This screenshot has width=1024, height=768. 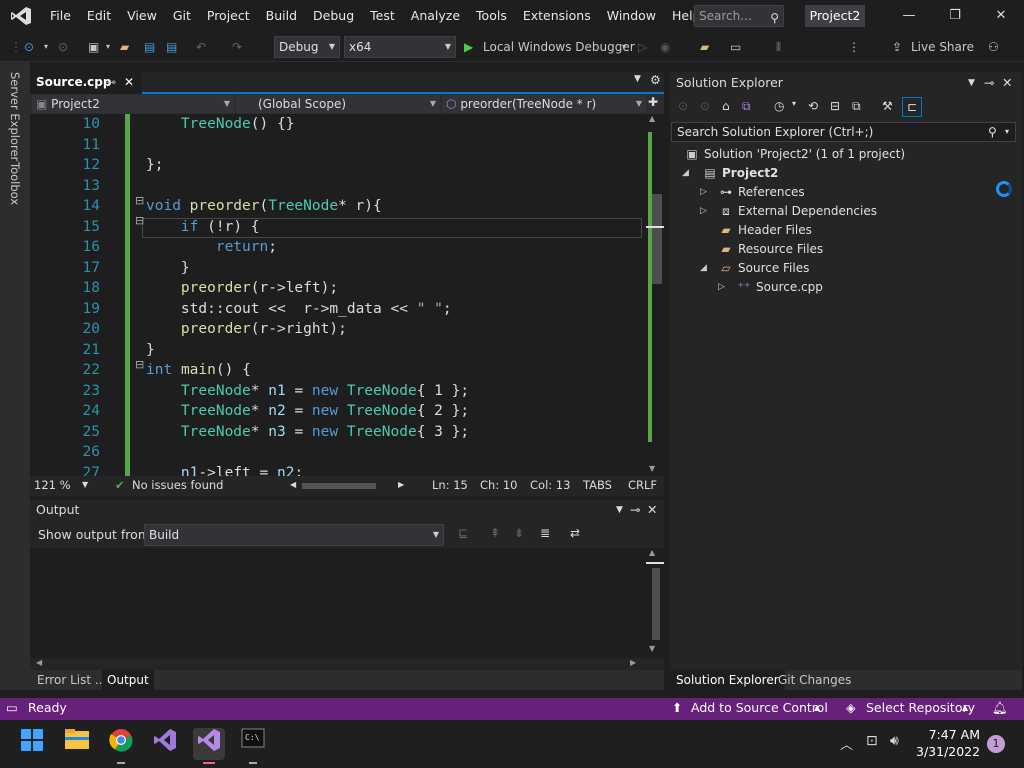 I want to click on code-line: 13, so click(x=338, y=186).